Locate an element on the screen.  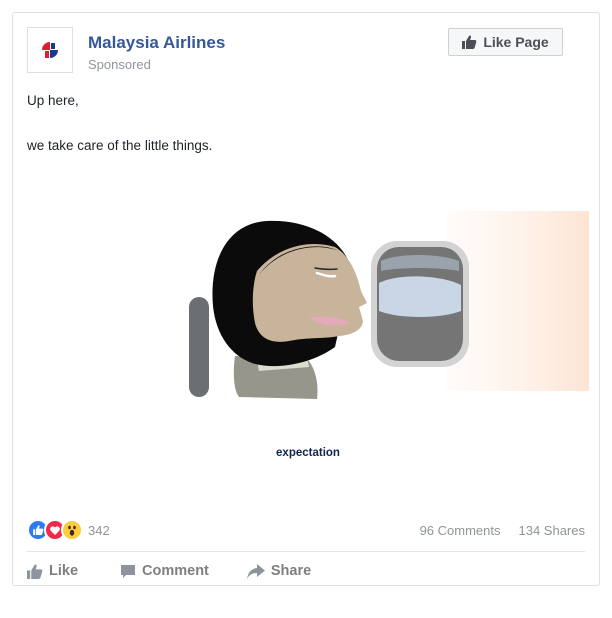
malaysia-airlines-logo-icon is located at coordinates (50, 50).